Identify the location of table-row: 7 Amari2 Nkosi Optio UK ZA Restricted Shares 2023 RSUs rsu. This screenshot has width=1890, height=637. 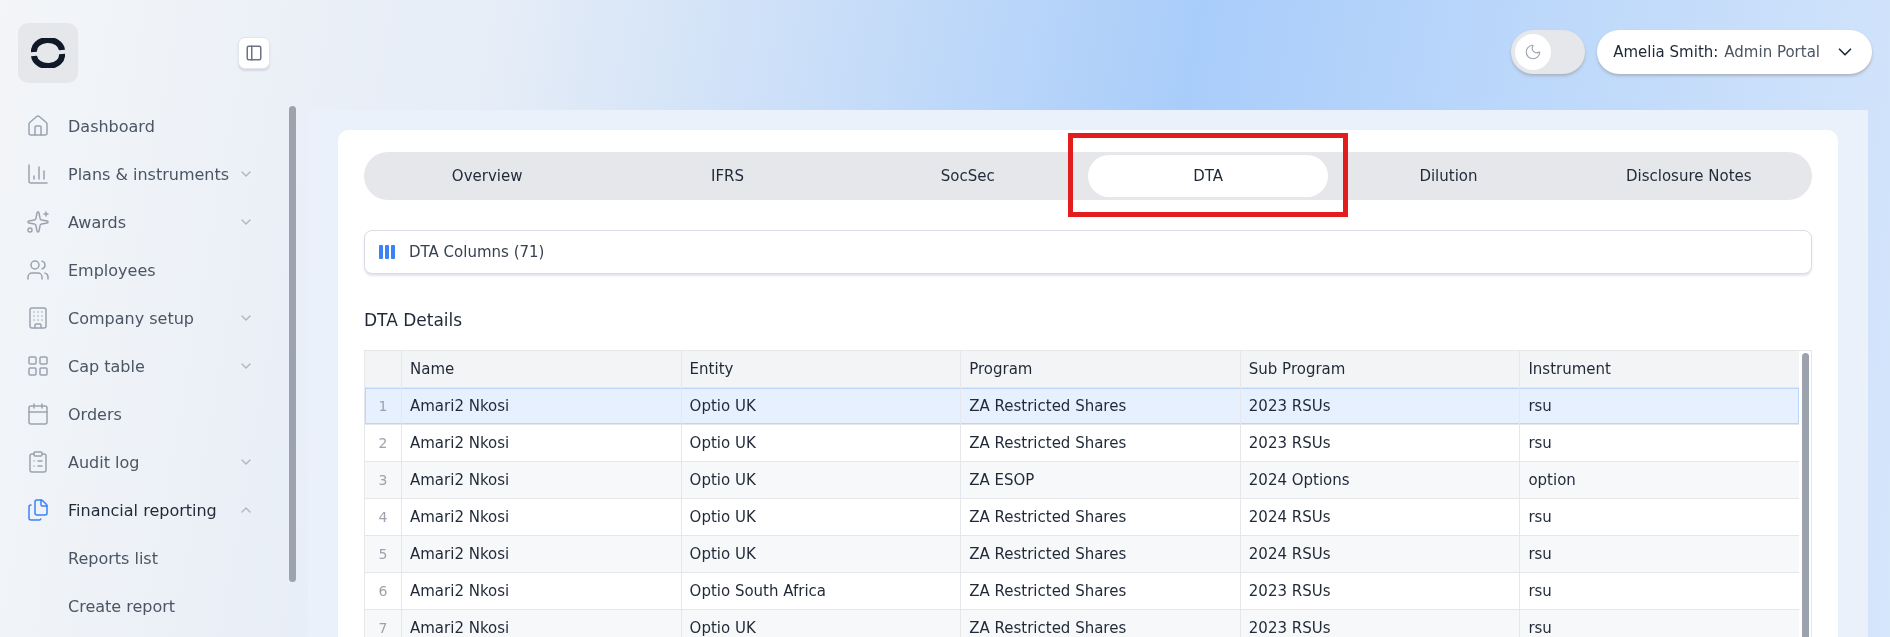
(1082, 623).